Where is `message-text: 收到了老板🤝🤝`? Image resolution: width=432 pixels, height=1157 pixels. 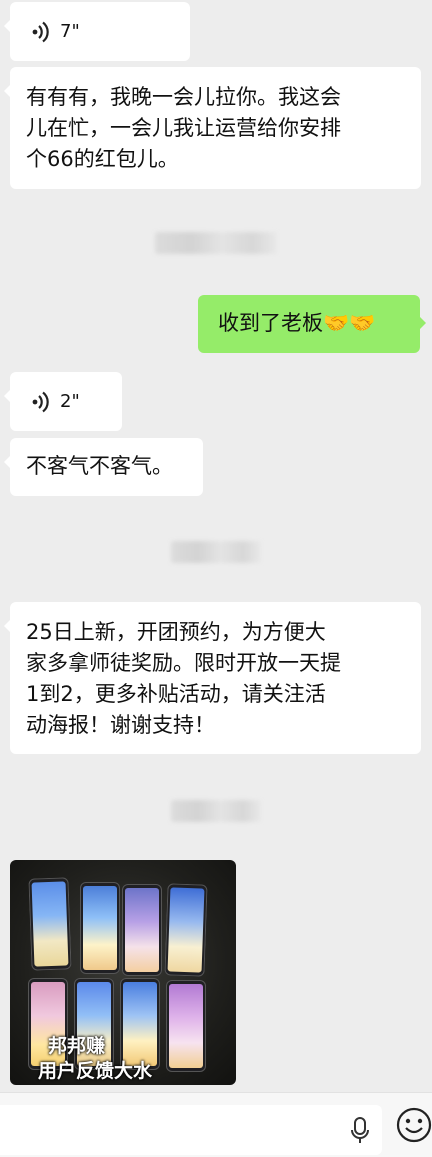 message-text: 收到了老板🤝🤝 is located at coordinates (297, 323).